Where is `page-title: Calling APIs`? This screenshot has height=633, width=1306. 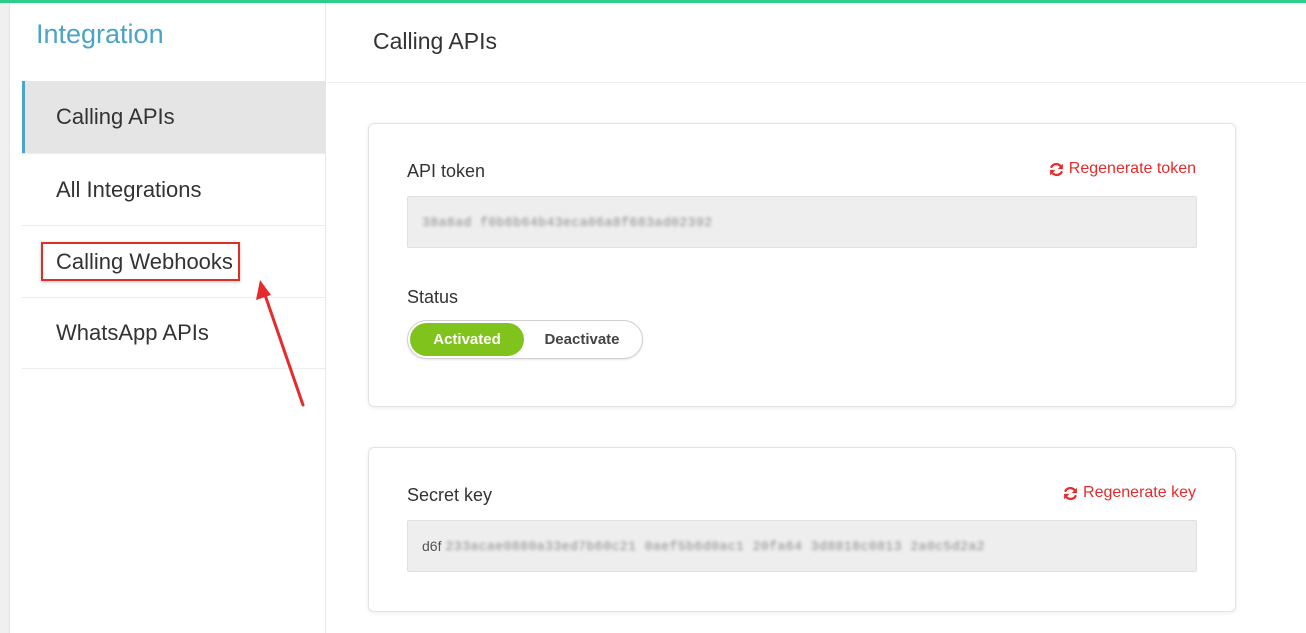 page-title: Calling APIs is located at coordinates (435, 41).